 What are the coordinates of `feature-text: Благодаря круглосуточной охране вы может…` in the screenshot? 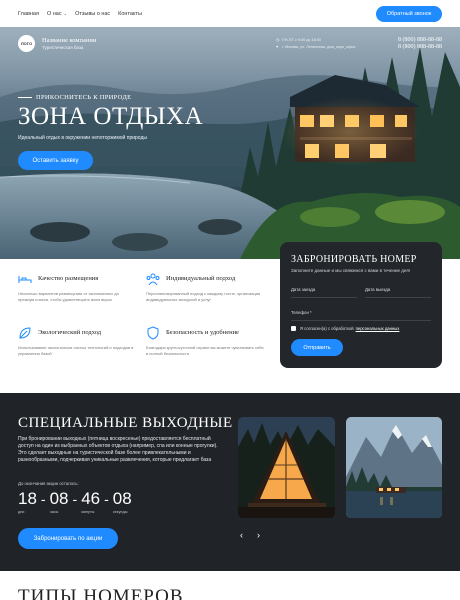 It's located at (205, 350).